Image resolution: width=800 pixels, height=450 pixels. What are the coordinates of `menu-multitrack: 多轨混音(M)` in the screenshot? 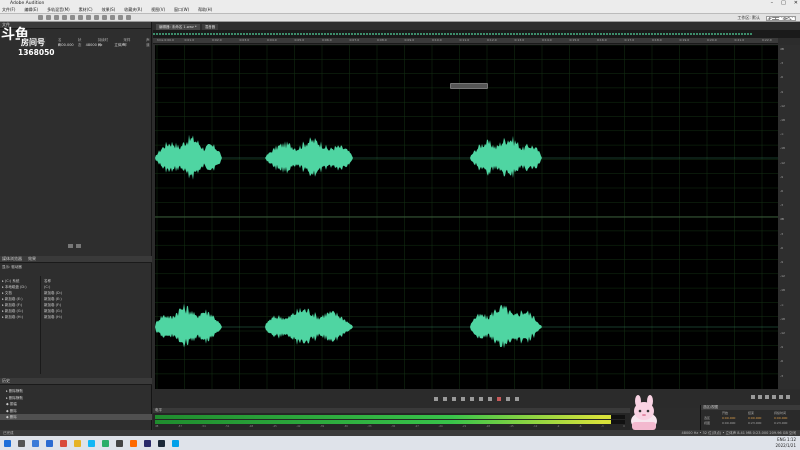 It's located at (58, 10).